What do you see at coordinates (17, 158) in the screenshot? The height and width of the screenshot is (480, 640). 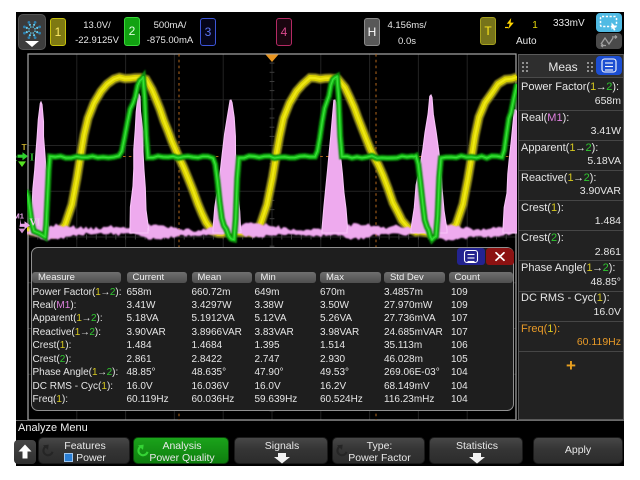 I see `svg-text: 2` at bounding box center [17, 158].